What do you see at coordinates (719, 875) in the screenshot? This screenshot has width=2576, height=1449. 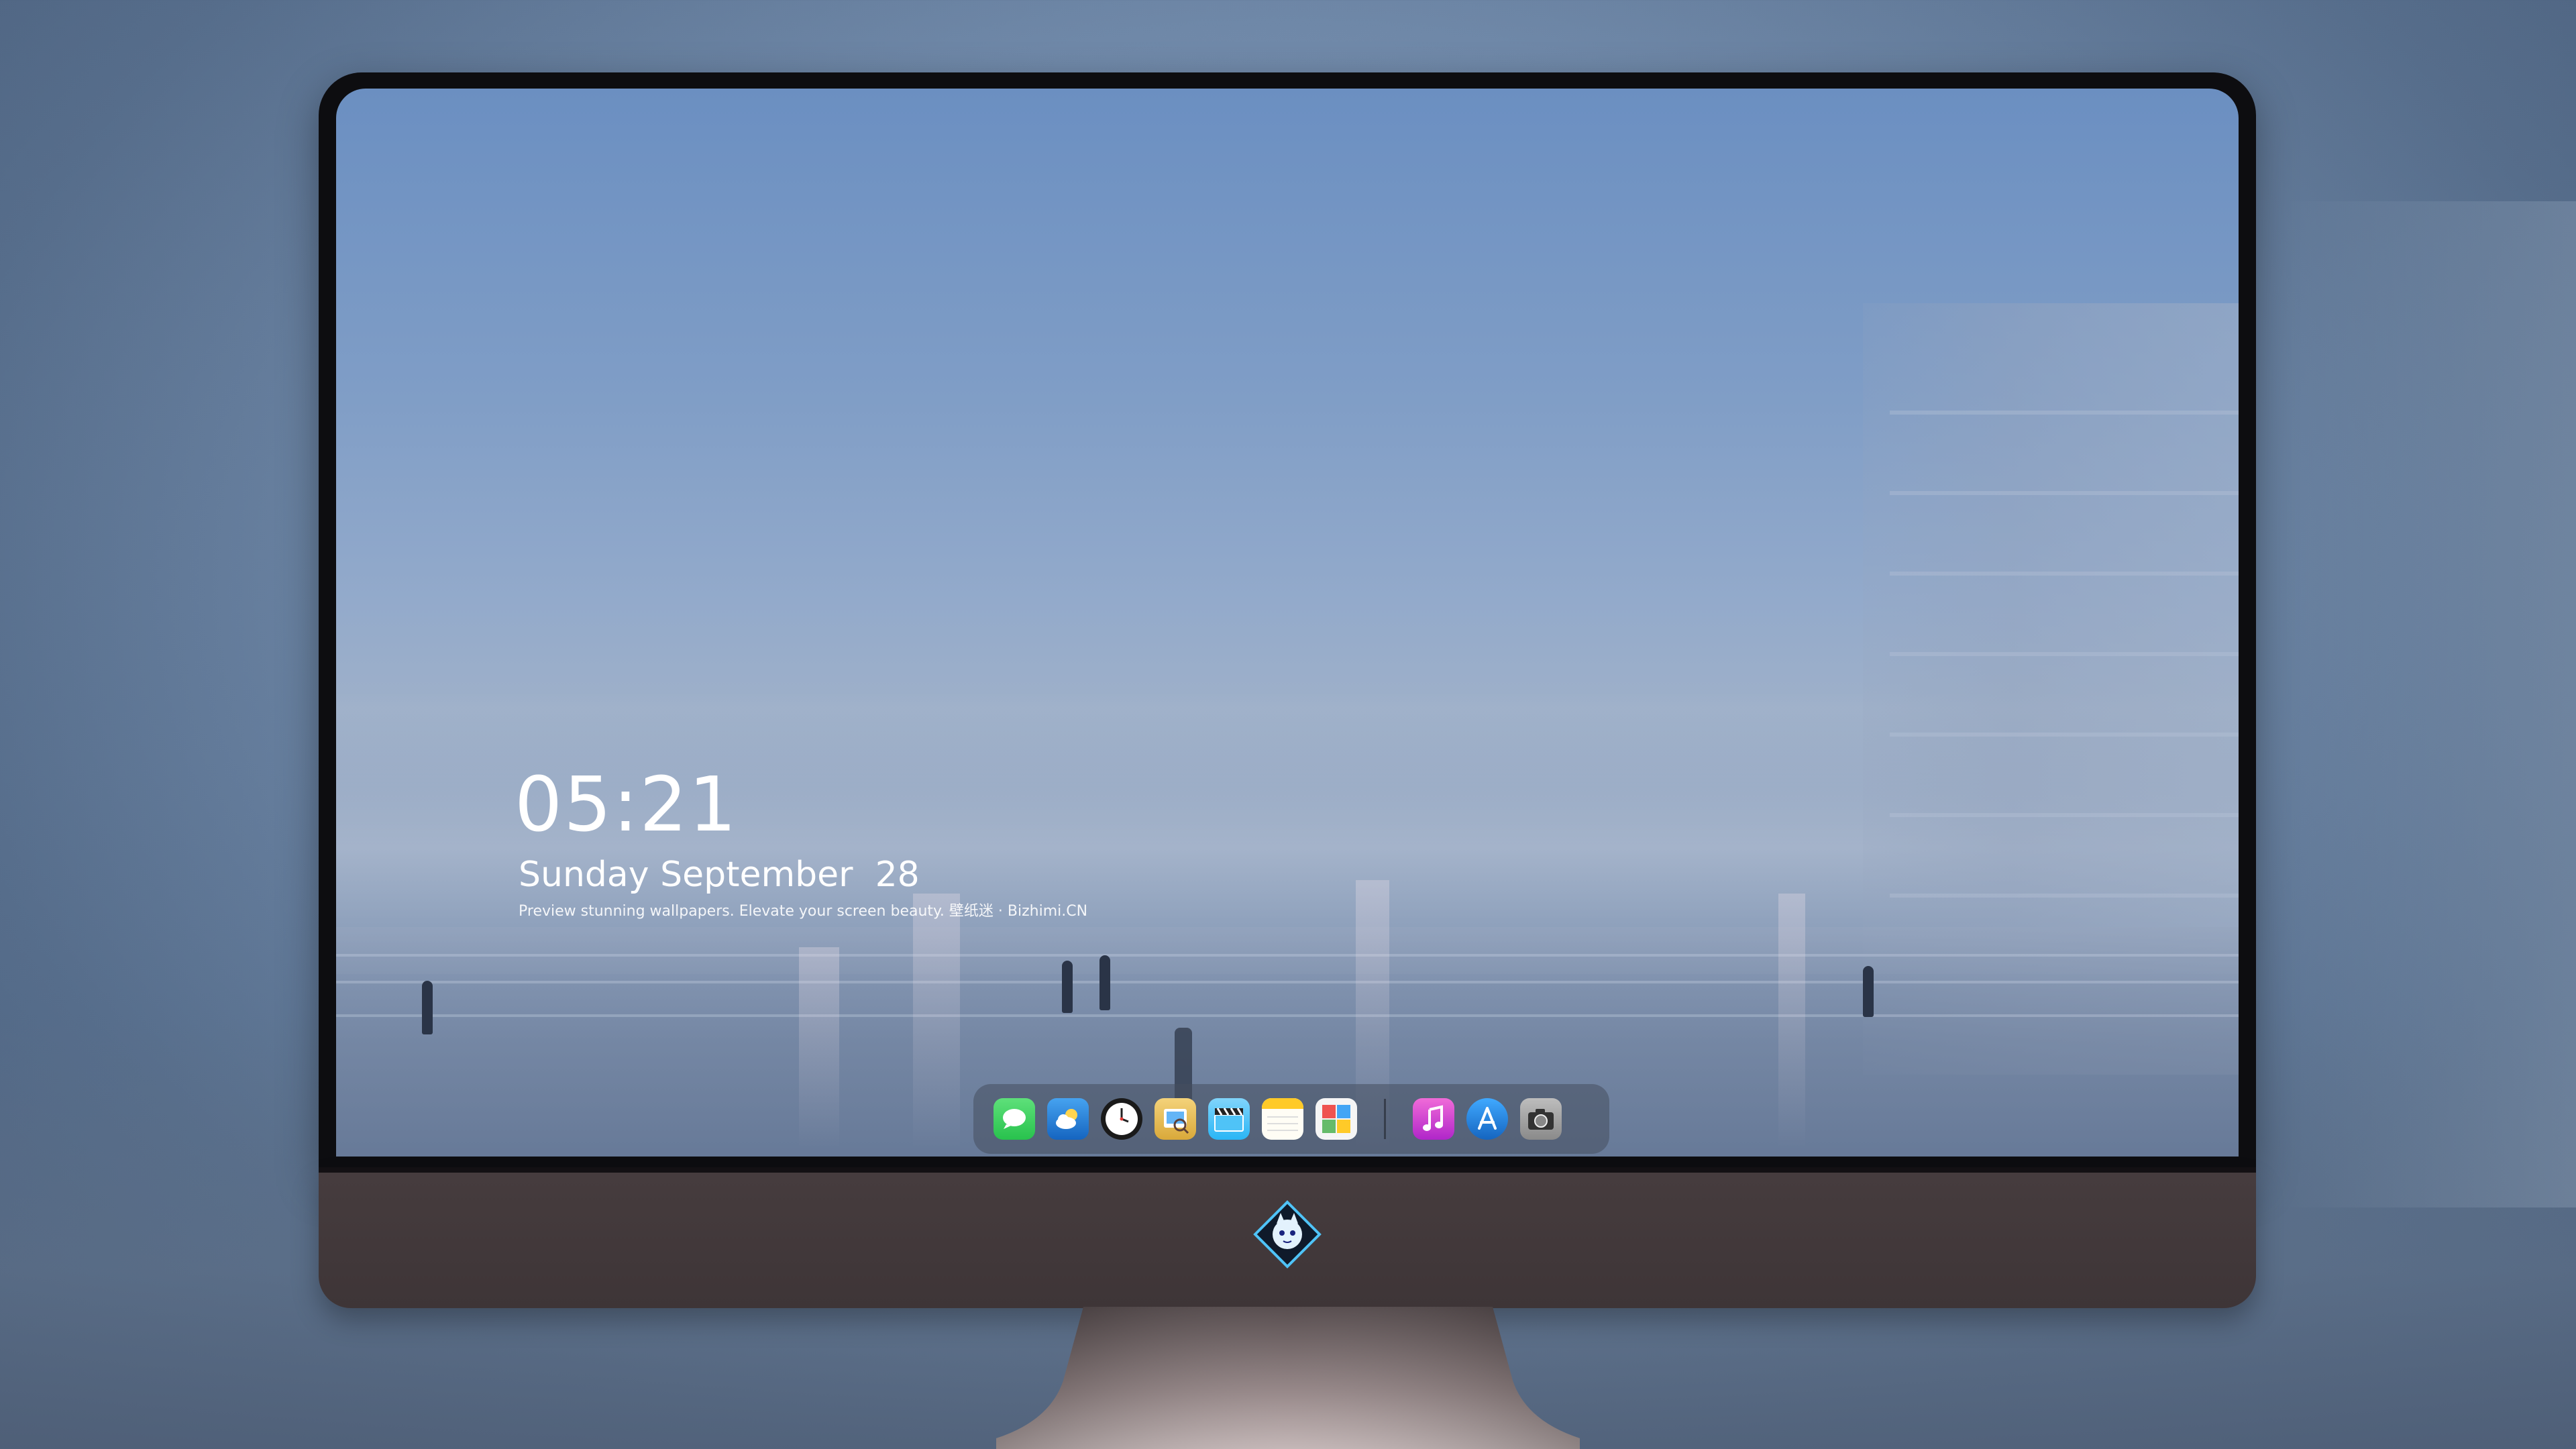 I see `lock-date: Sunday September 28` at bounding box center [719, 875].